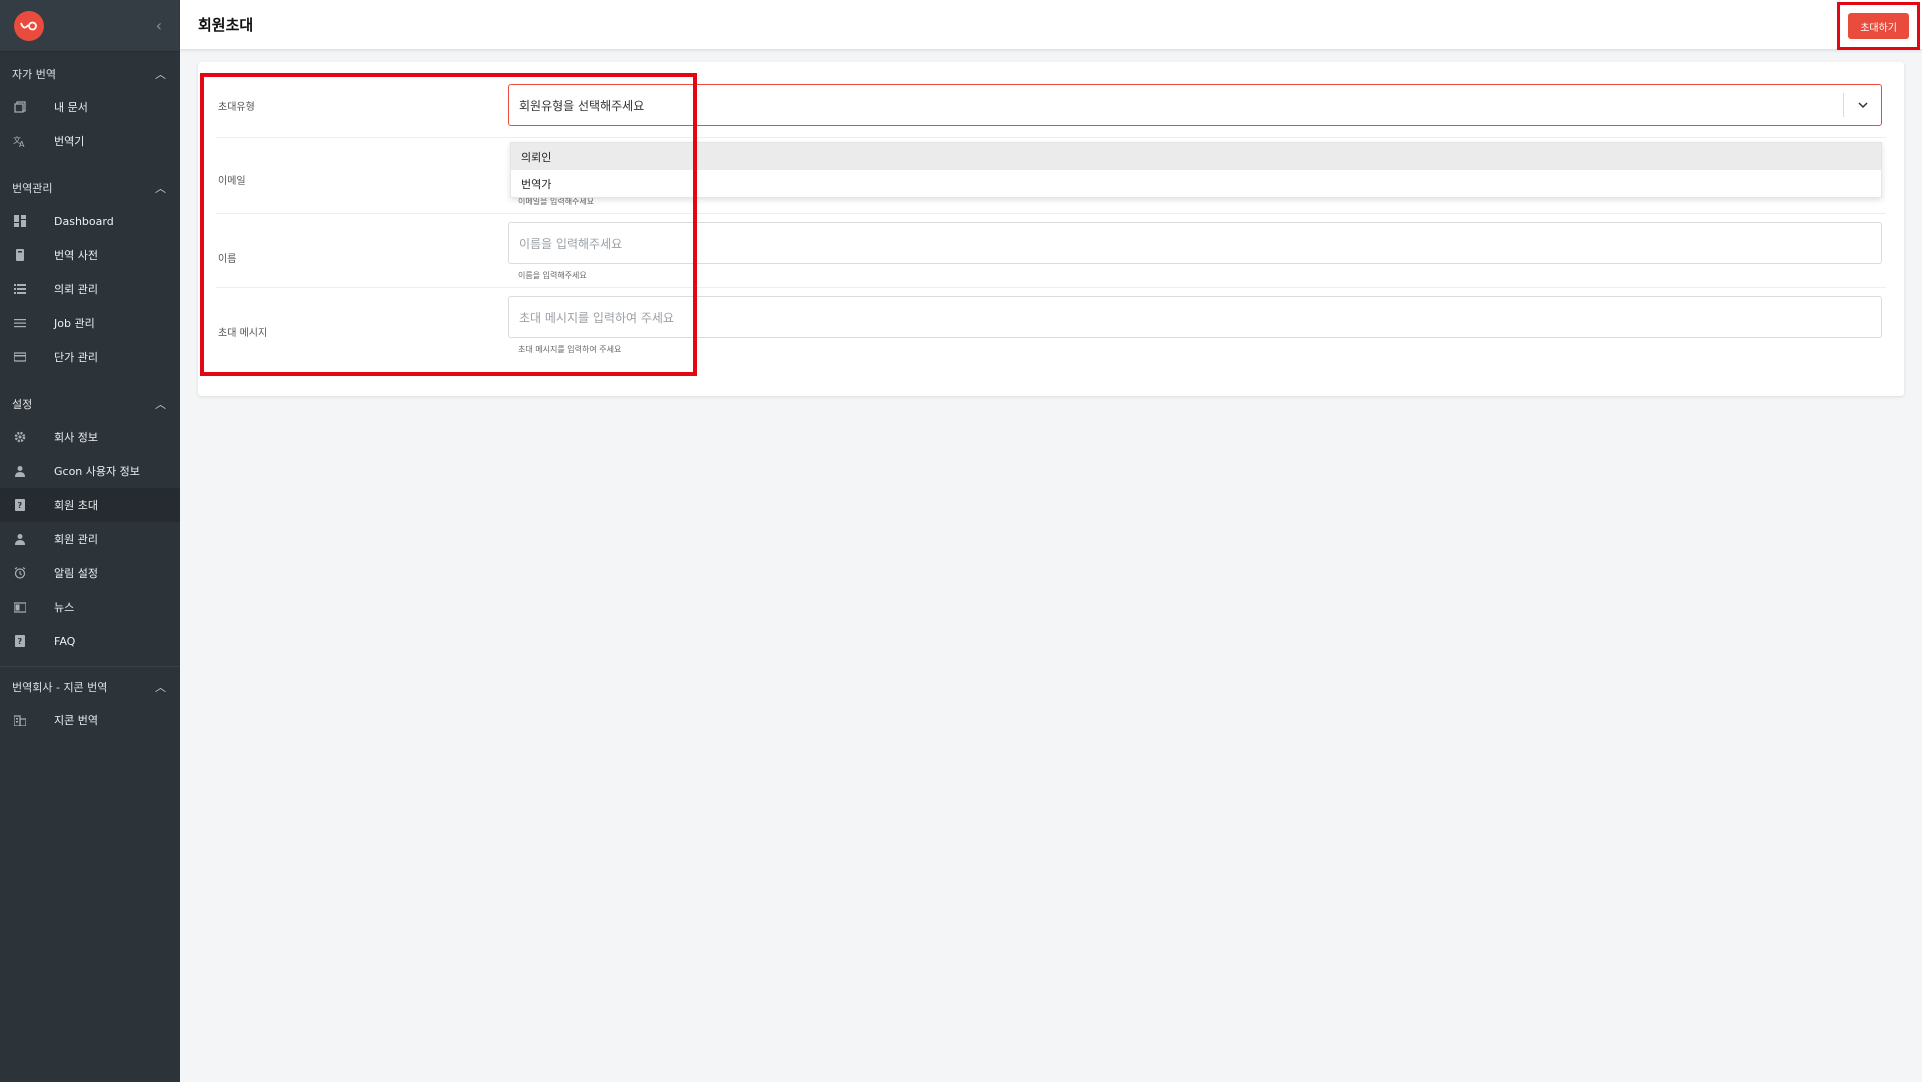 This screenshot has height=1082, width=1922. What do you see at coordinates (90, 141) in the screenshot?
I see `sidebar-item-translator: 文A 번역기` at bounding box center [90, 141].